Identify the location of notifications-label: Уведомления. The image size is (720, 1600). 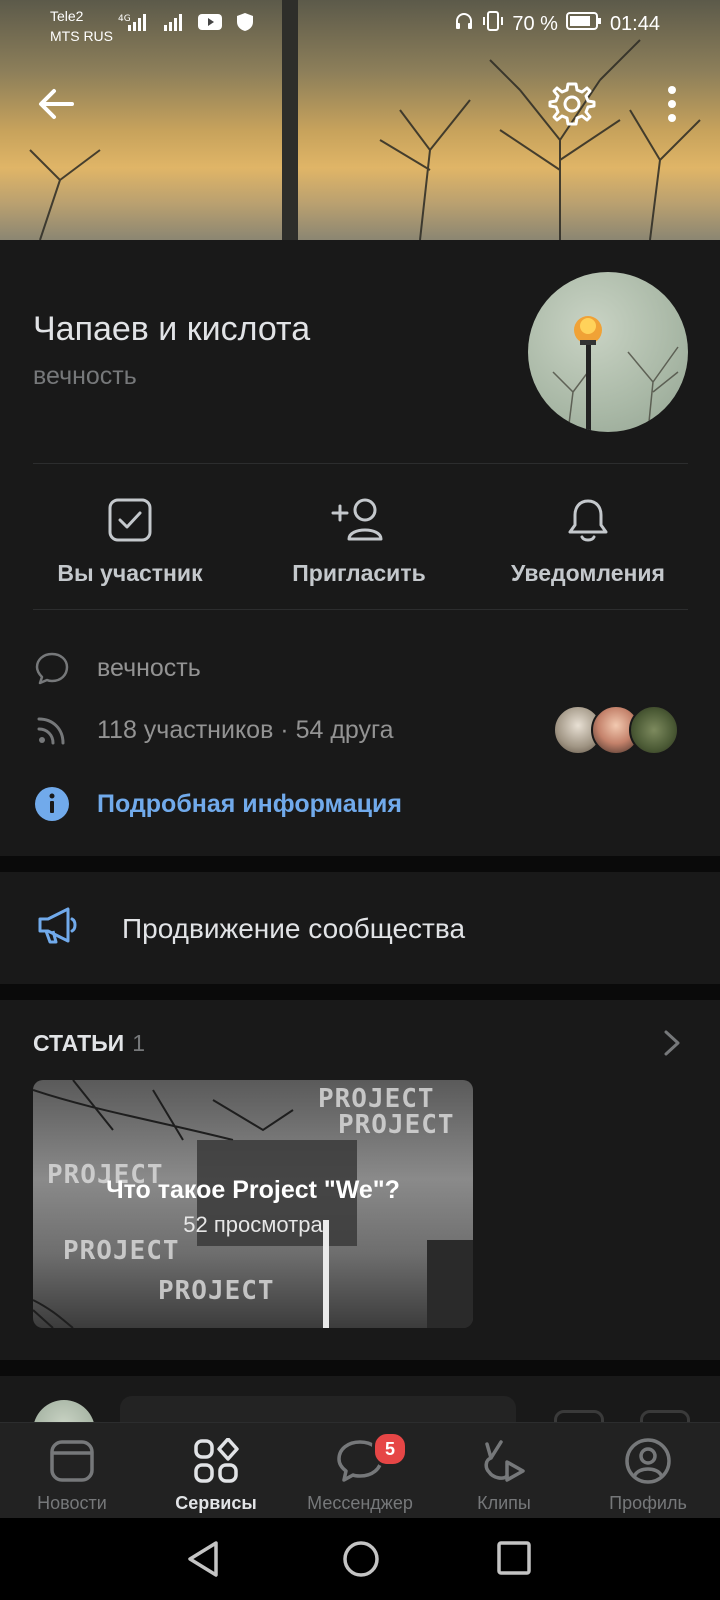
(588, 573).